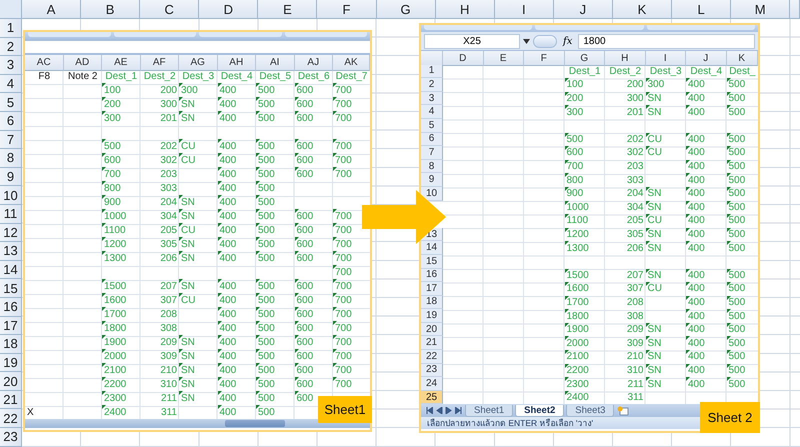  Describe the element at coordinates (11, 214) in the screenshot. I see `row-header: 11` at that location.